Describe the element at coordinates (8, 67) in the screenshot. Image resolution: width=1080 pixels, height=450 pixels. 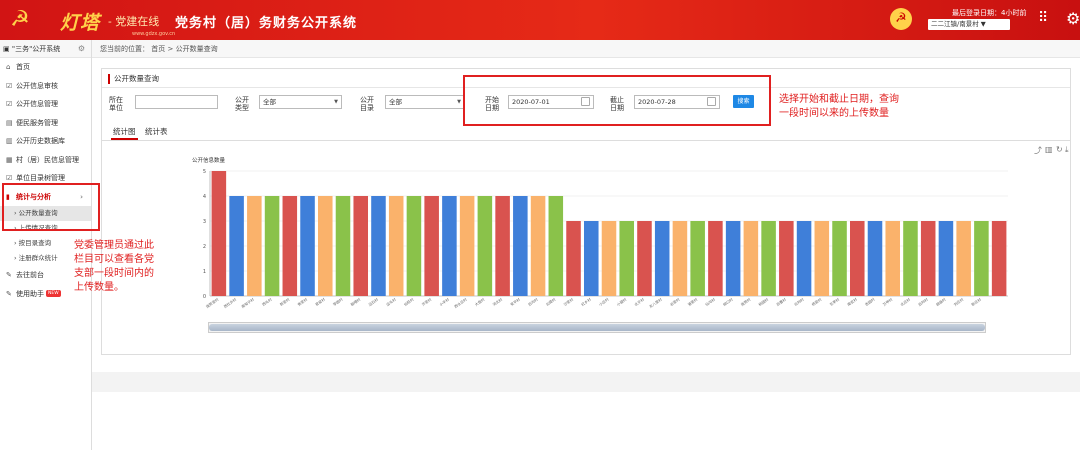
I see `home-icon: ⌂` at that location.